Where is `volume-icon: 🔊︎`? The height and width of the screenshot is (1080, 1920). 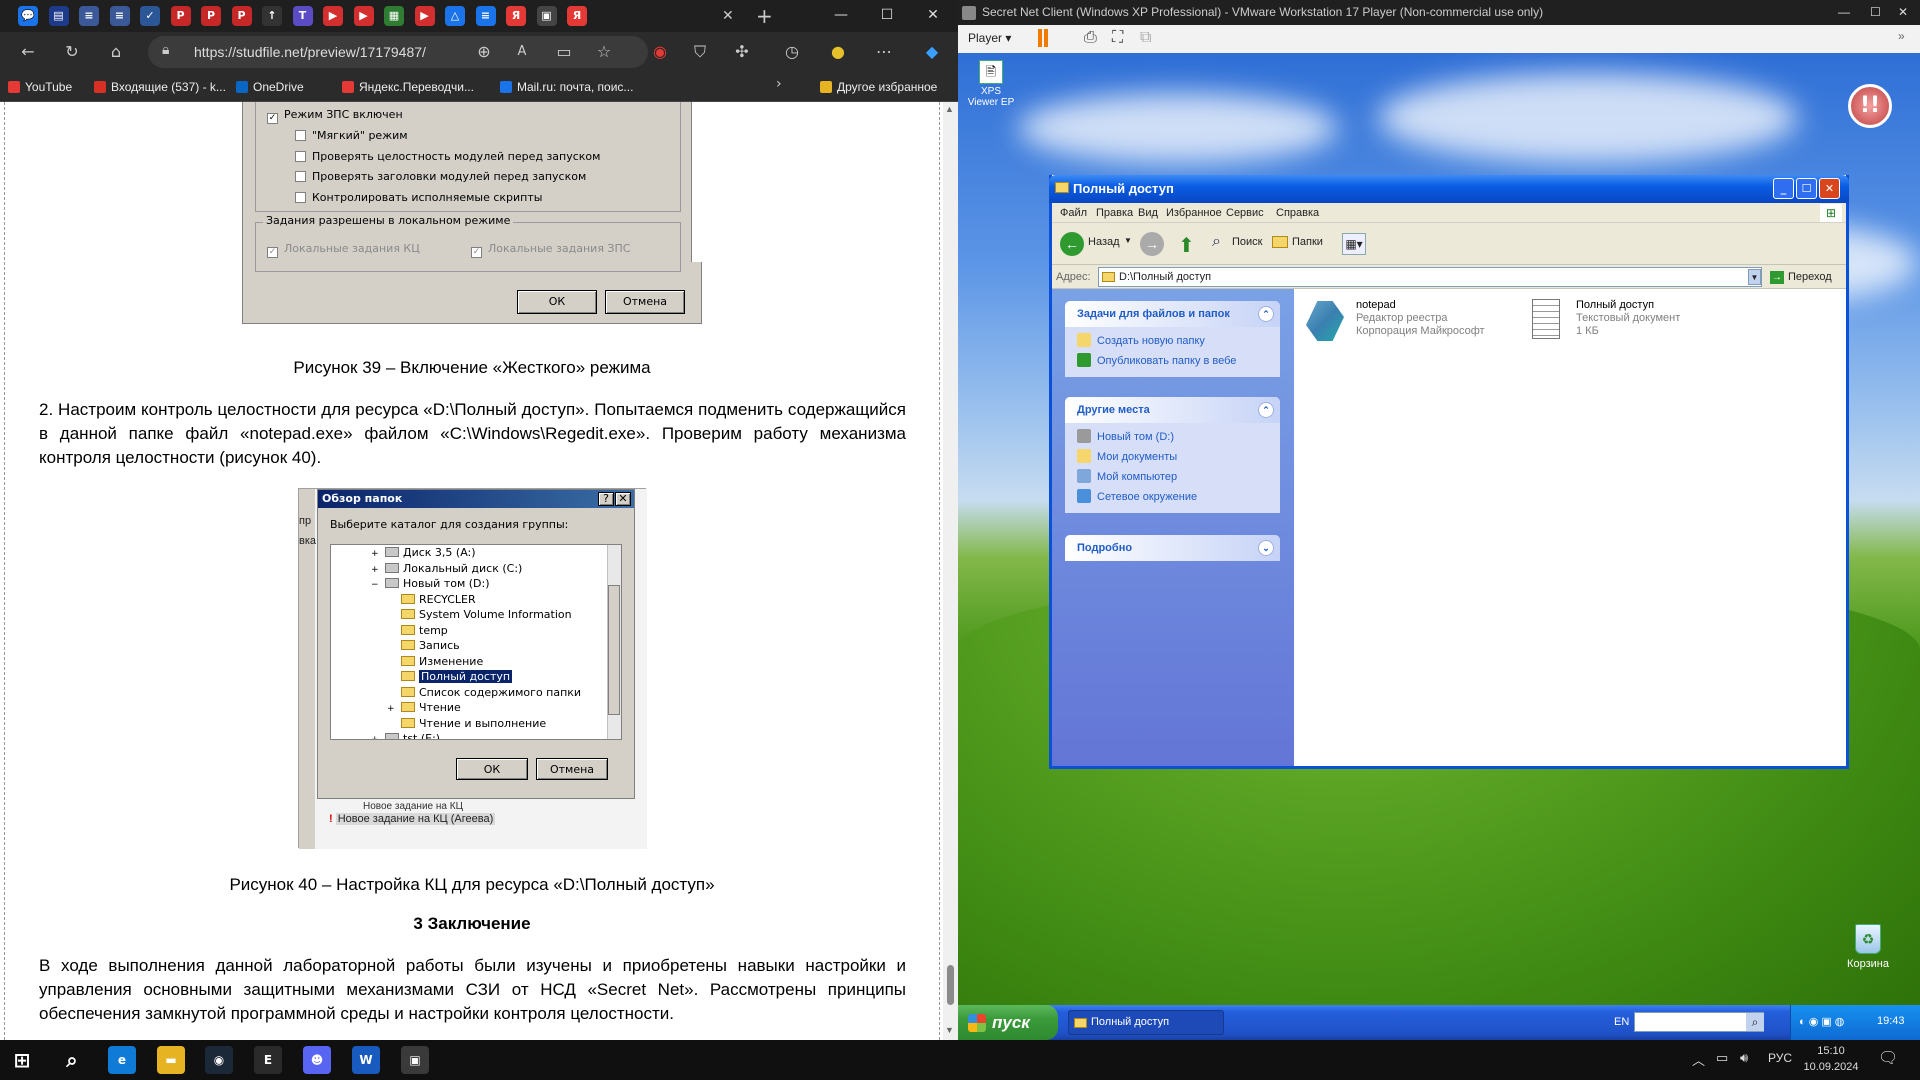
volume-icon: 🔊︎ is located at coordinates (1744, 1058).